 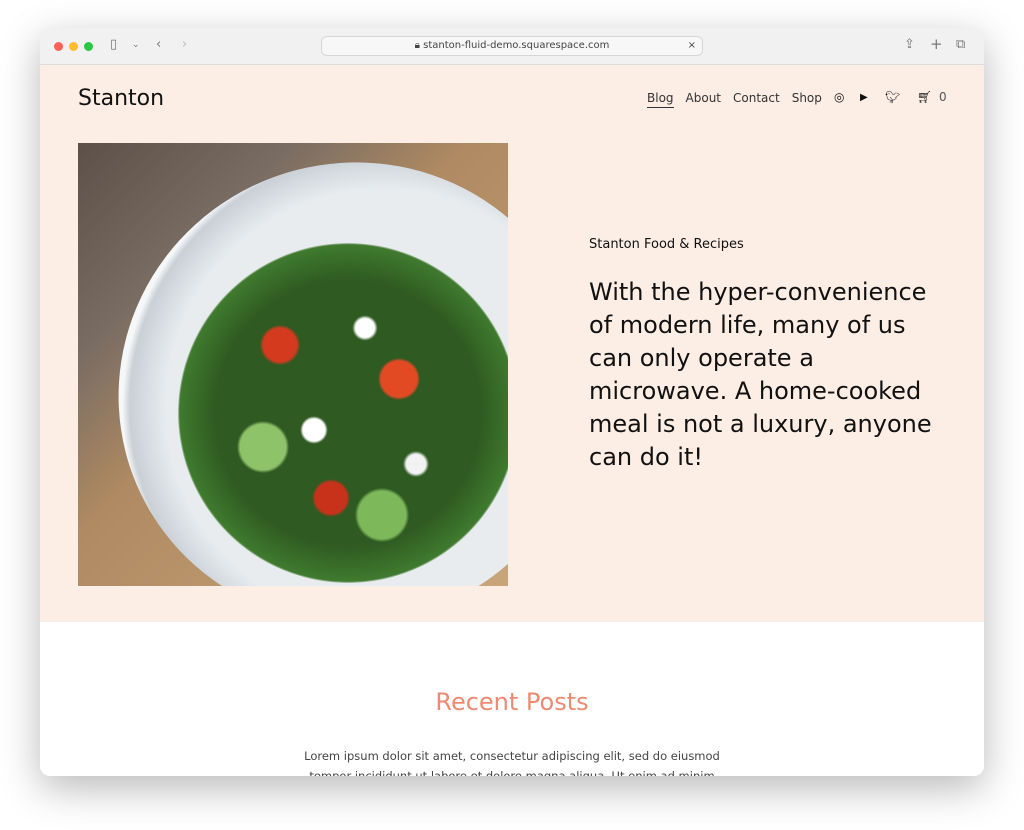 I want to click on forward-icon: ›, so click(x=184, y=44).